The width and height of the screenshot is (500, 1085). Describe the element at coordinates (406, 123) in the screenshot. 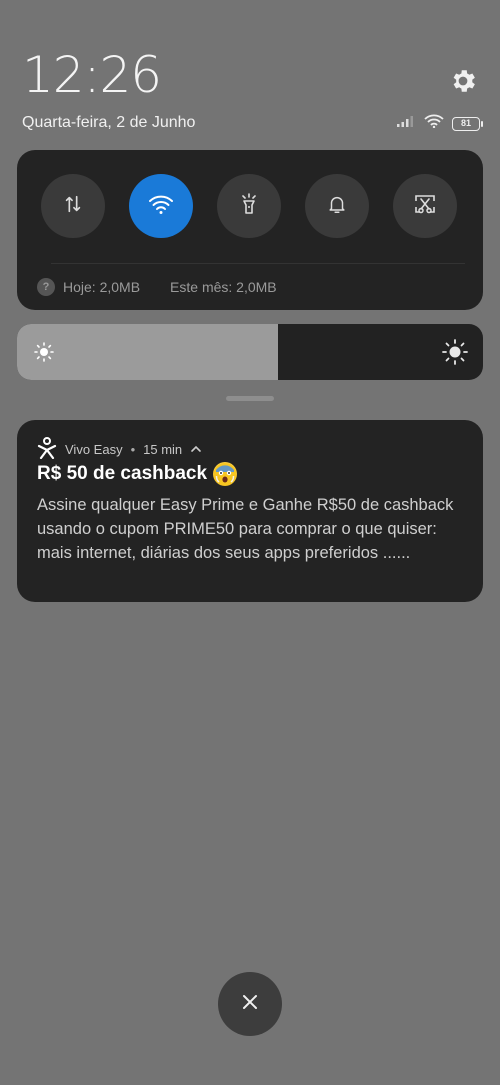

I see `signal-icon` at that location.